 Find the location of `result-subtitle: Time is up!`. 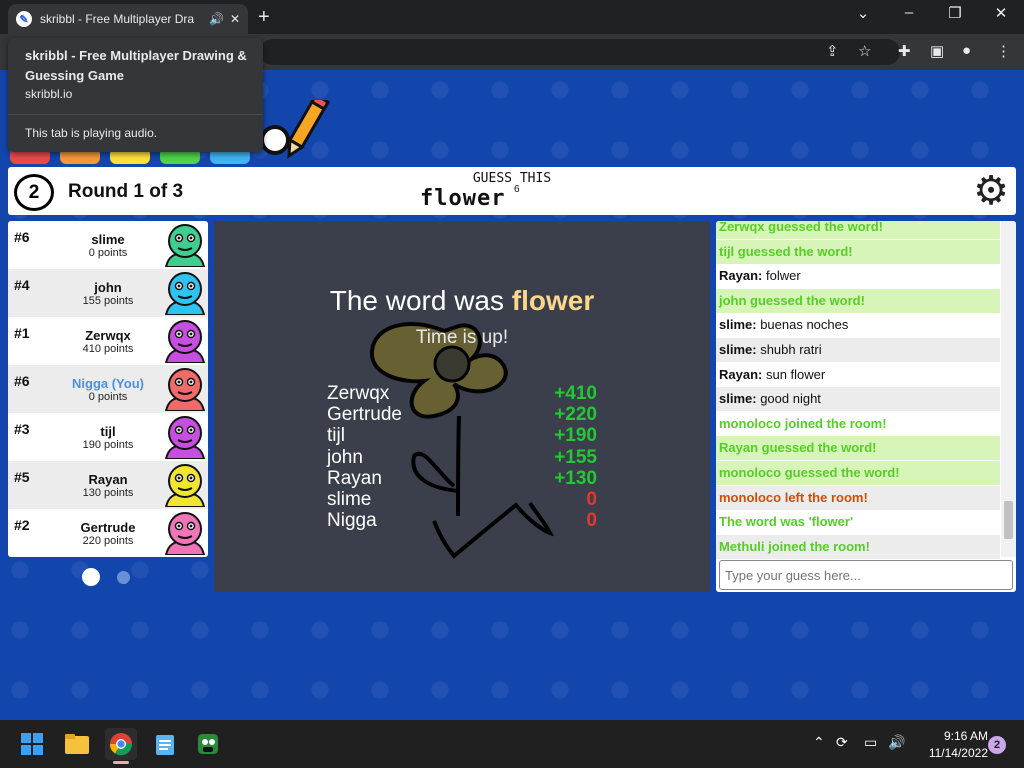

result-subtitle: Time is up! is located at coordinates (462, 337).